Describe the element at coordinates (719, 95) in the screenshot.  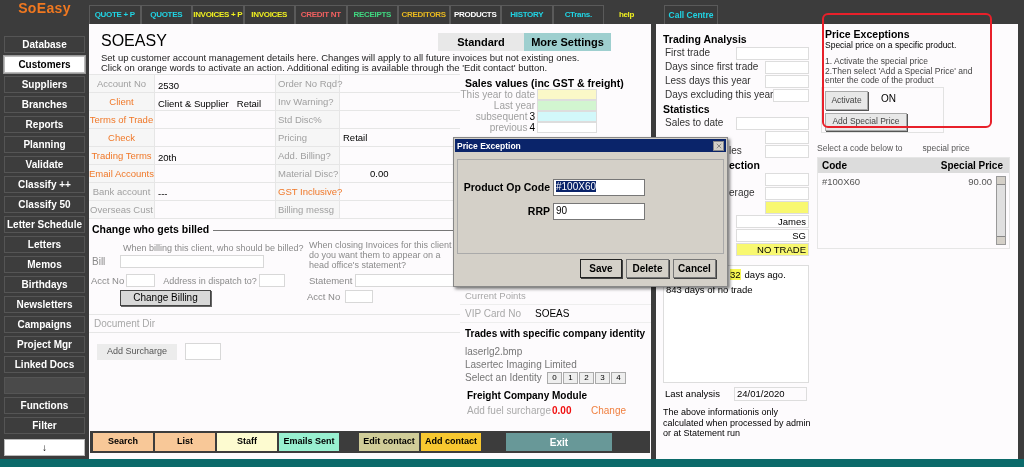
I see `field-label: Days excluding this year` at that location.